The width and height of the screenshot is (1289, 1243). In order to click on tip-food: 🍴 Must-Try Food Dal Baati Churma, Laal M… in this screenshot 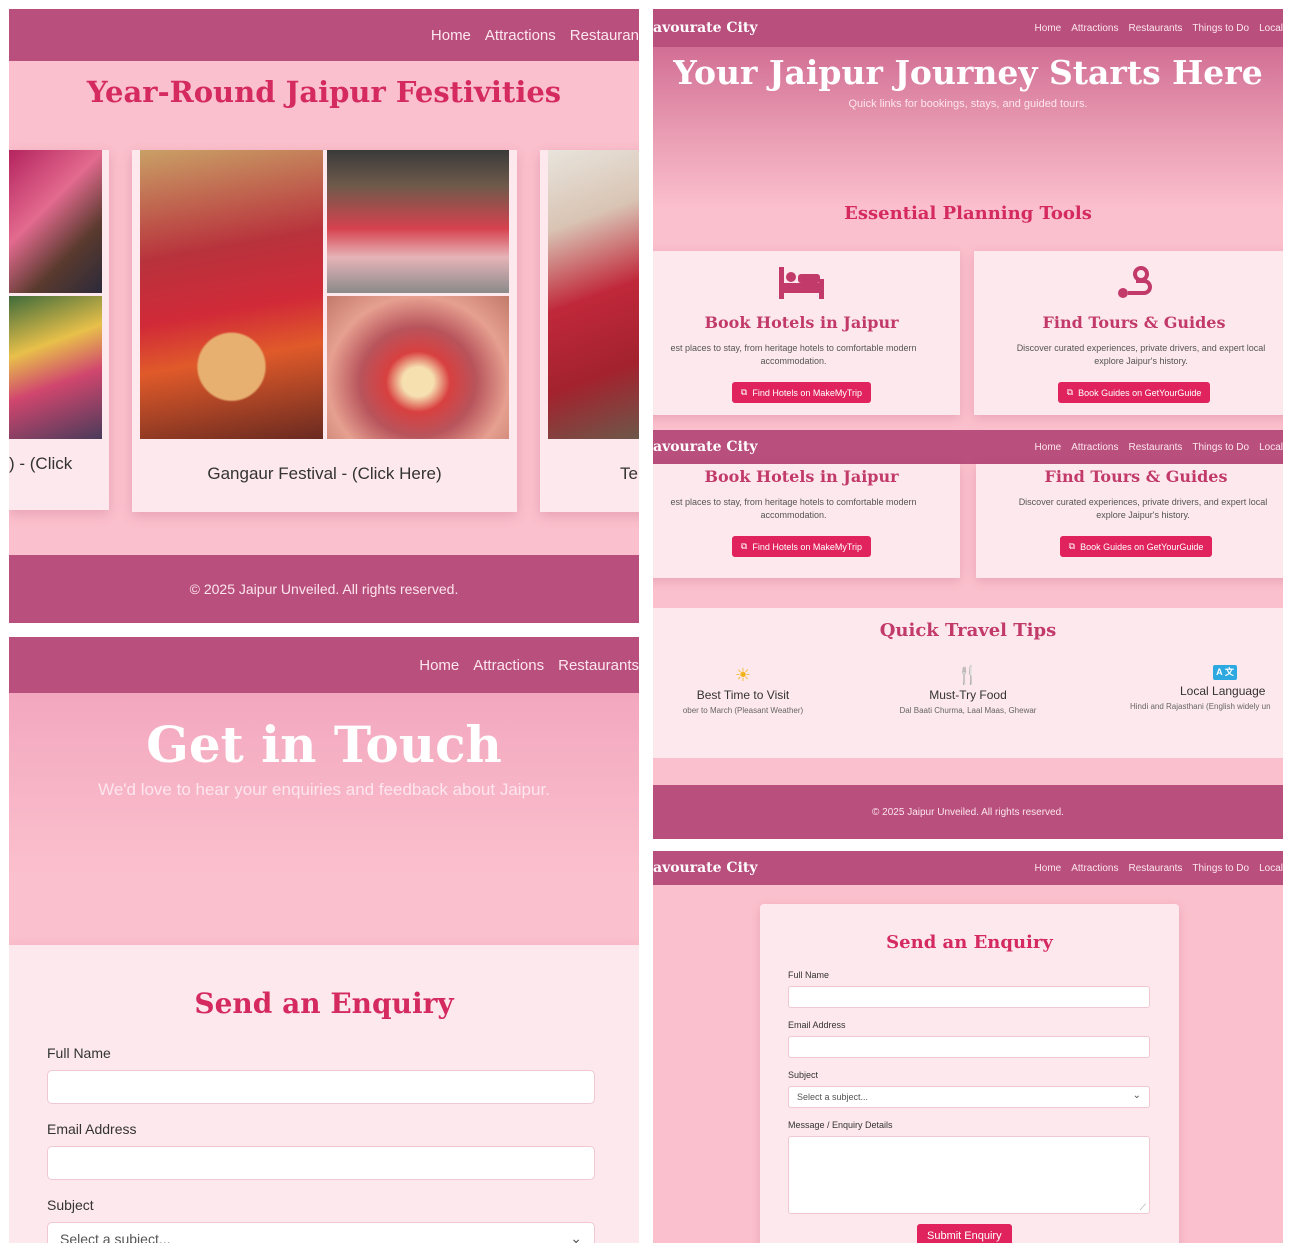, I will do `click(968, 690)`.